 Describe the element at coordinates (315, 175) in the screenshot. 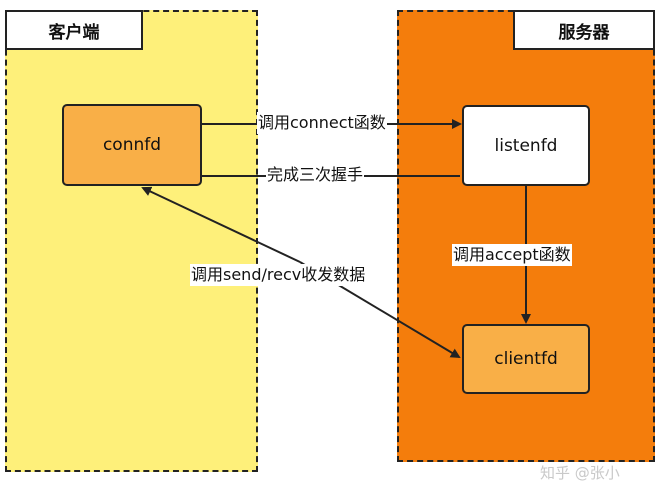

I see `handshake-label: 完成三次握手` at that location.